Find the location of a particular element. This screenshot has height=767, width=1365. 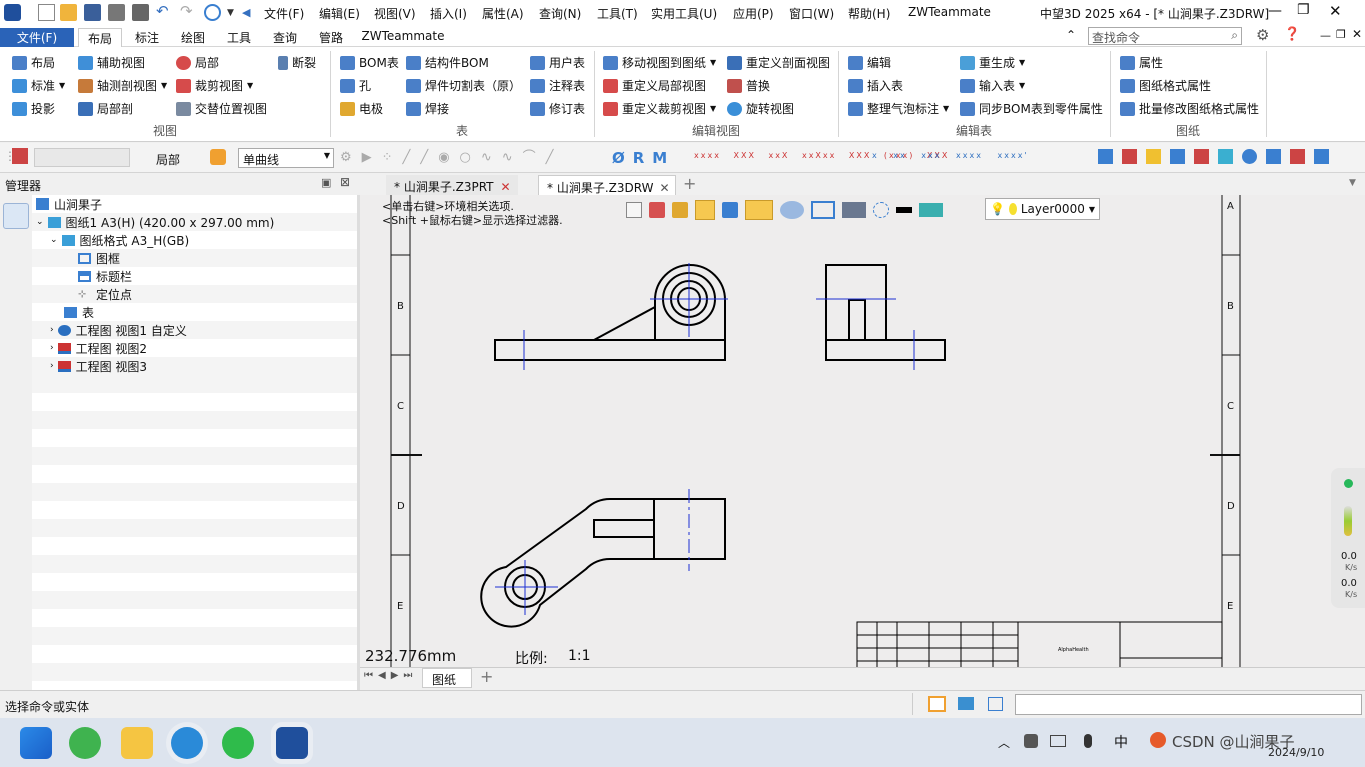

tab-list-icon: ▼ is located at coordinates (1352, 183).